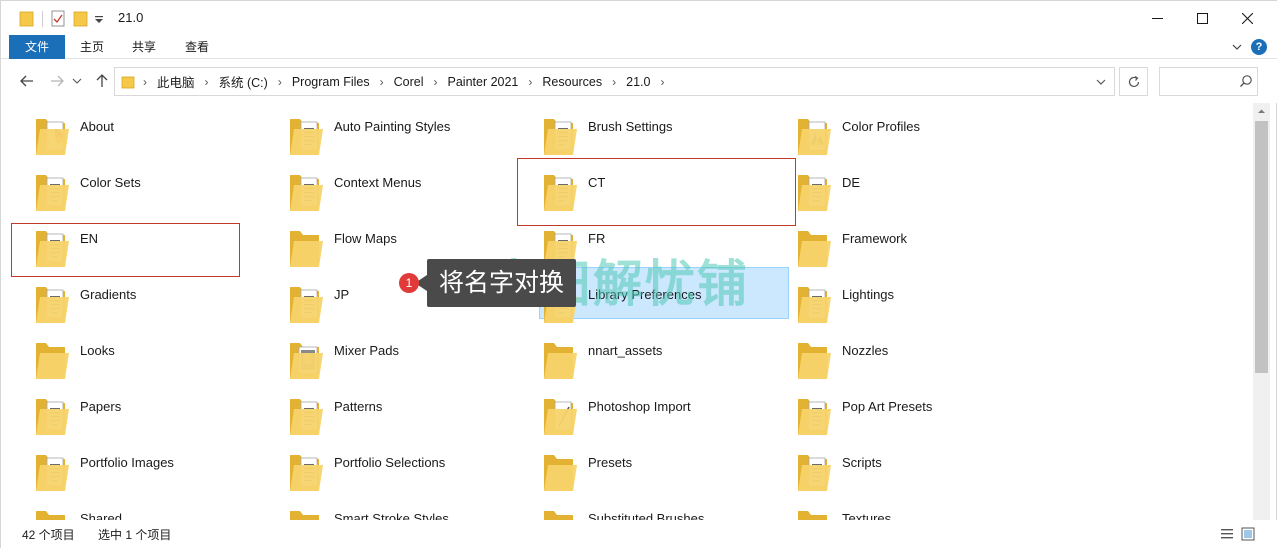 The image size is (1277, 548). I want to click on folder-brush-icon, so click(560, 417).